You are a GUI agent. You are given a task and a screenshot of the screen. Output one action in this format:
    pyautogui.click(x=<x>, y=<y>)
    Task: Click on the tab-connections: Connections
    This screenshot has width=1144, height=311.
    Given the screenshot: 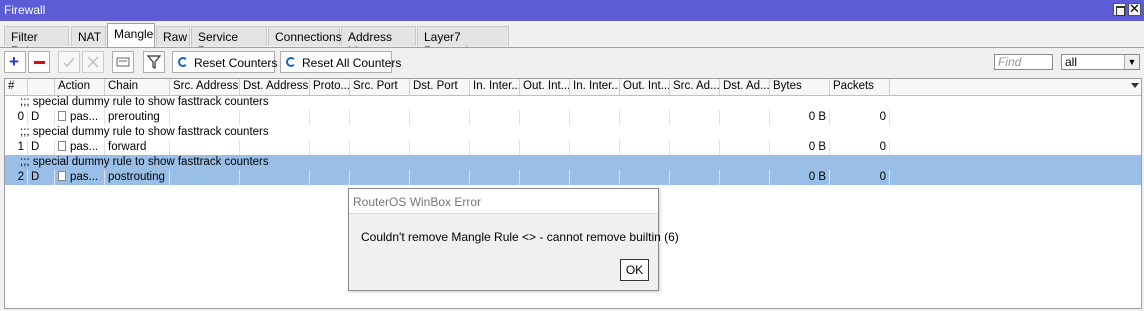 What is the action you would take?
    pyautogui.click(x=305, y=36)
    